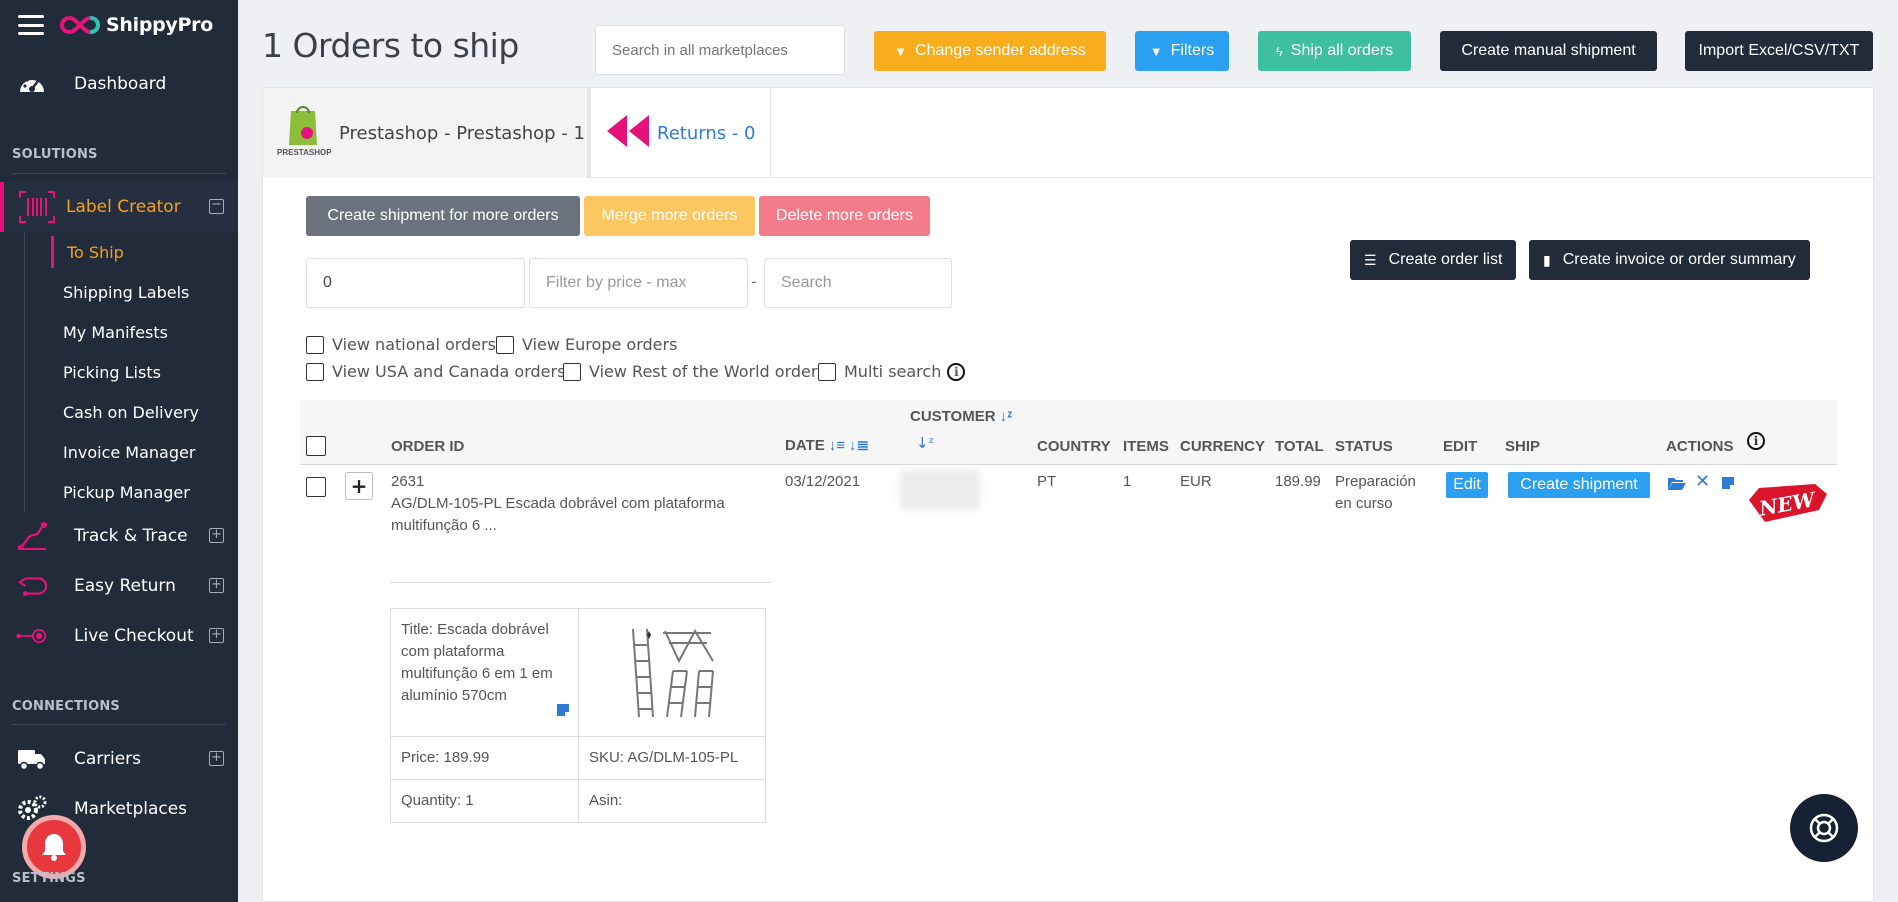 This screenshot has width=1898, height=902. I want to click on sidebar-item-pickup-manager: Pickup Manager, so click(131, 492).